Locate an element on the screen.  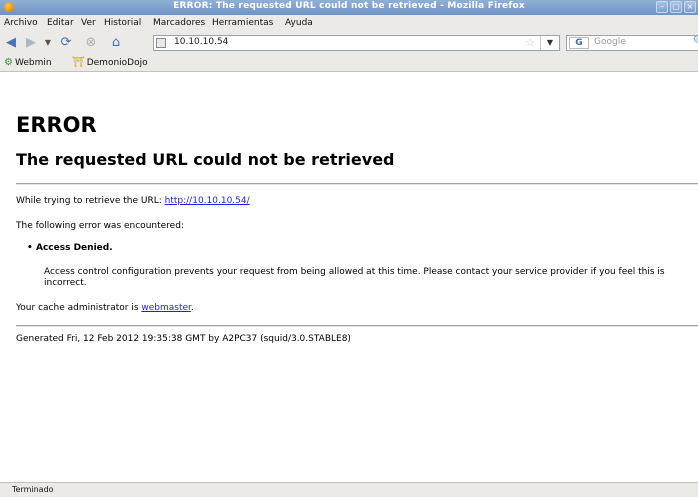
close-button: × is located at coordinates (690, 7).